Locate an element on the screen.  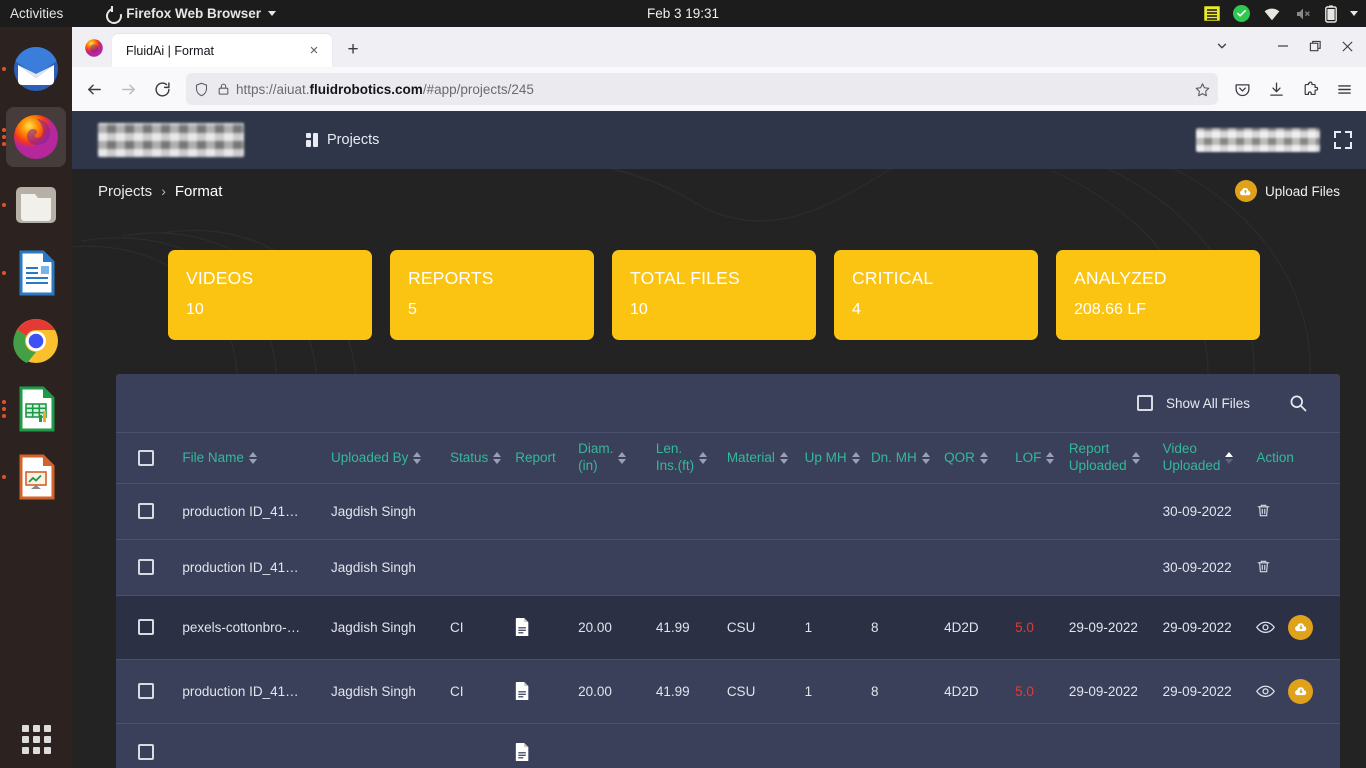
browser-tab: FluidAi | Format × is located at coordinates (222, 50).